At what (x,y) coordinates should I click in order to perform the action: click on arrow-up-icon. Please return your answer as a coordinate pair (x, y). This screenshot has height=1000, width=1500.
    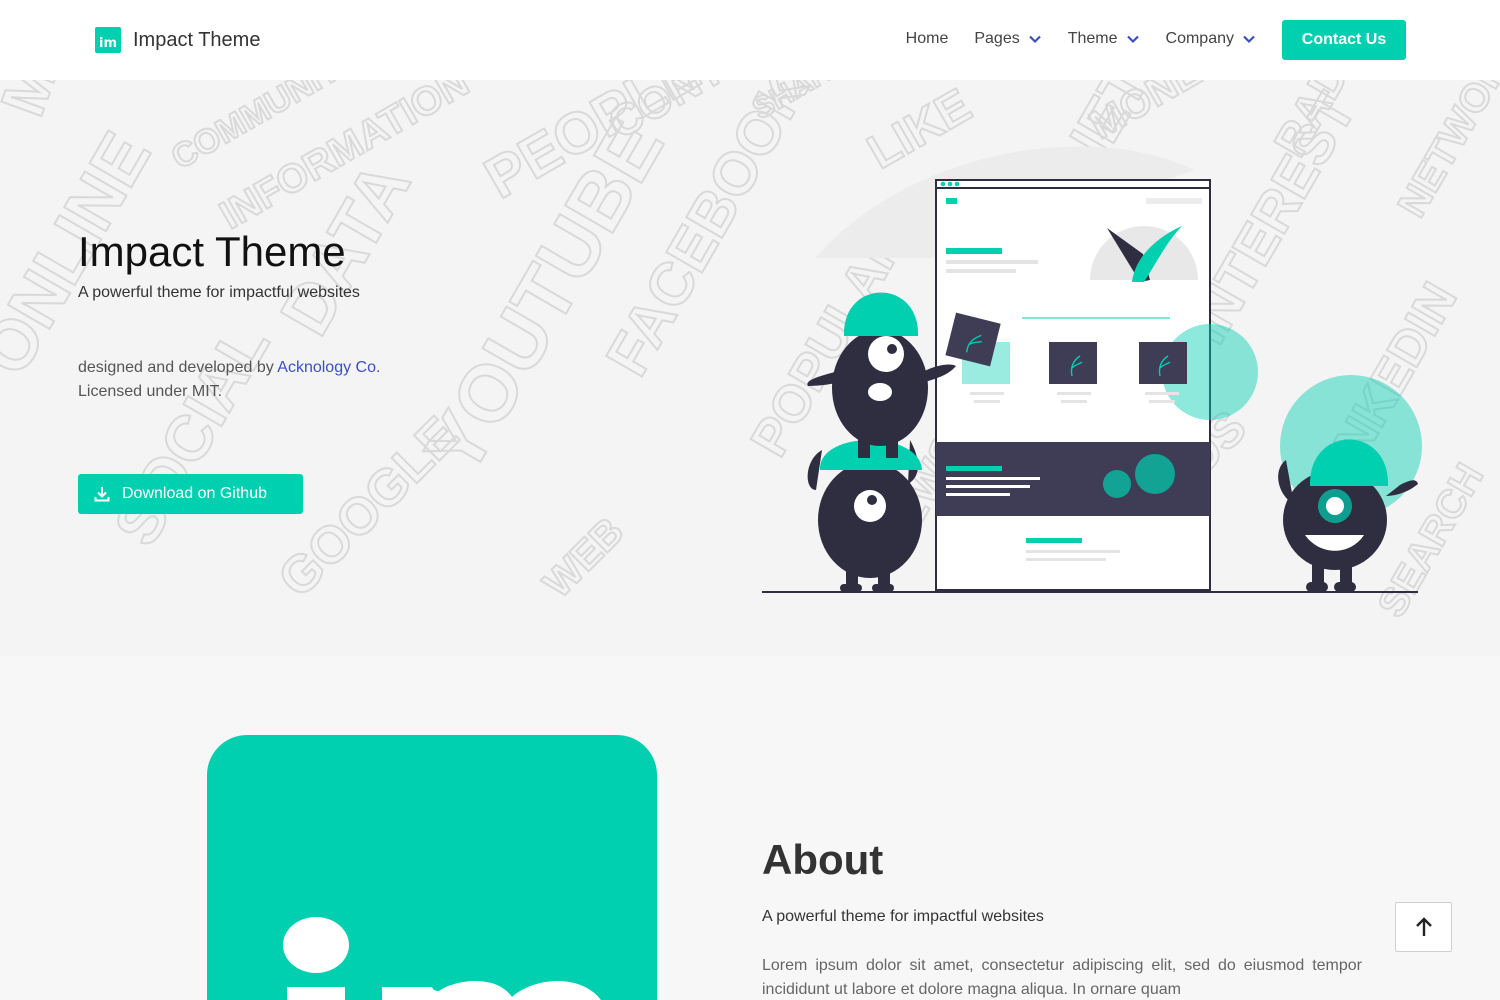
    Looking at the image, I should click on (1423, 926).